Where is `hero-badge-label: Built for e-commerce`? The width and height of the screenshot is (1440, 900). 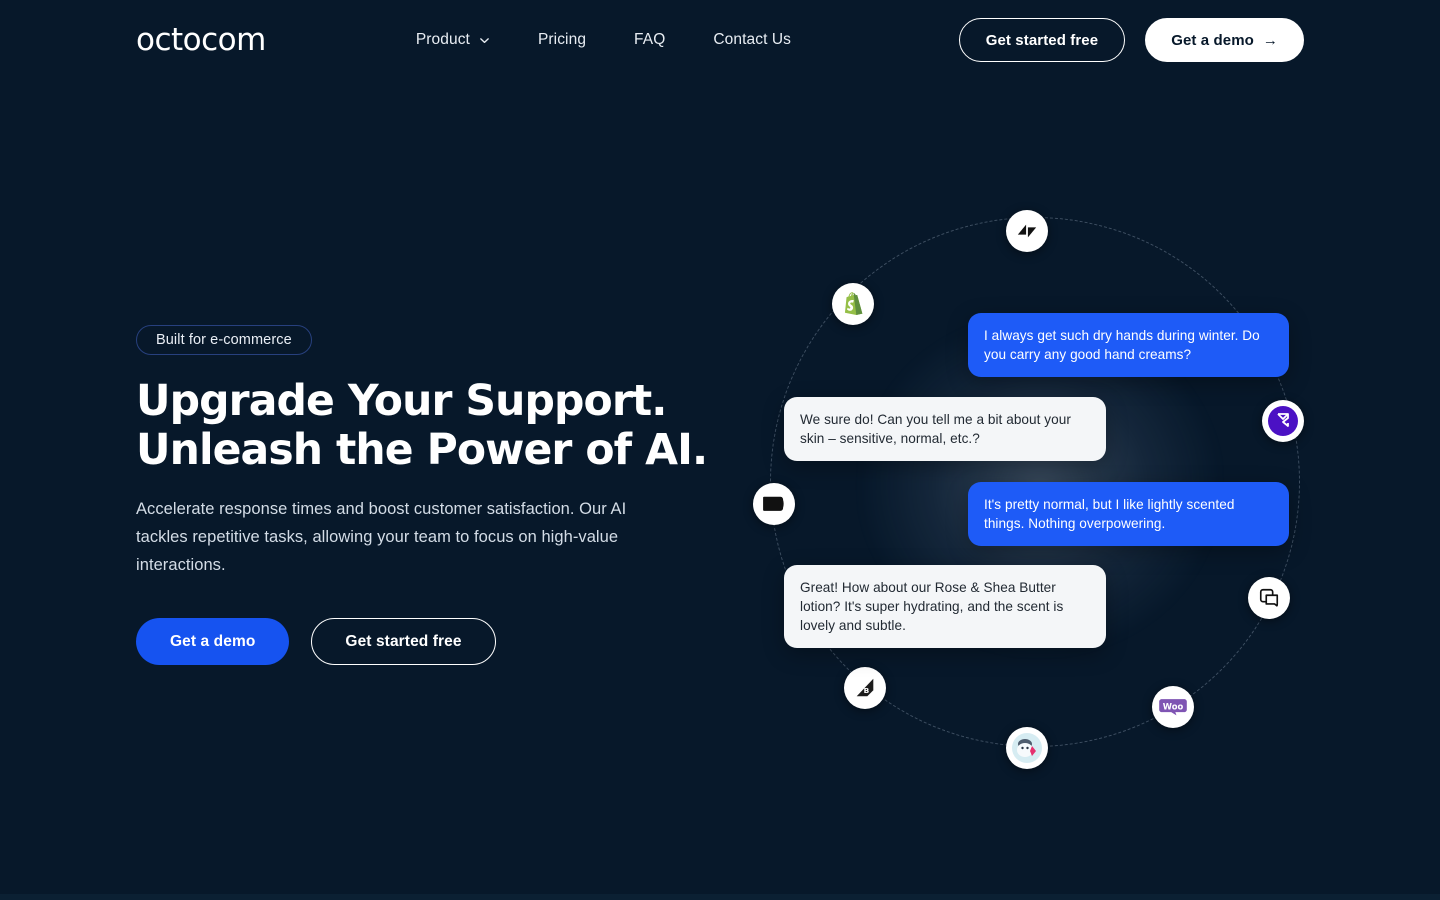 hero-badge-label: Built for e-commerce is located at coordinates (224, 340).